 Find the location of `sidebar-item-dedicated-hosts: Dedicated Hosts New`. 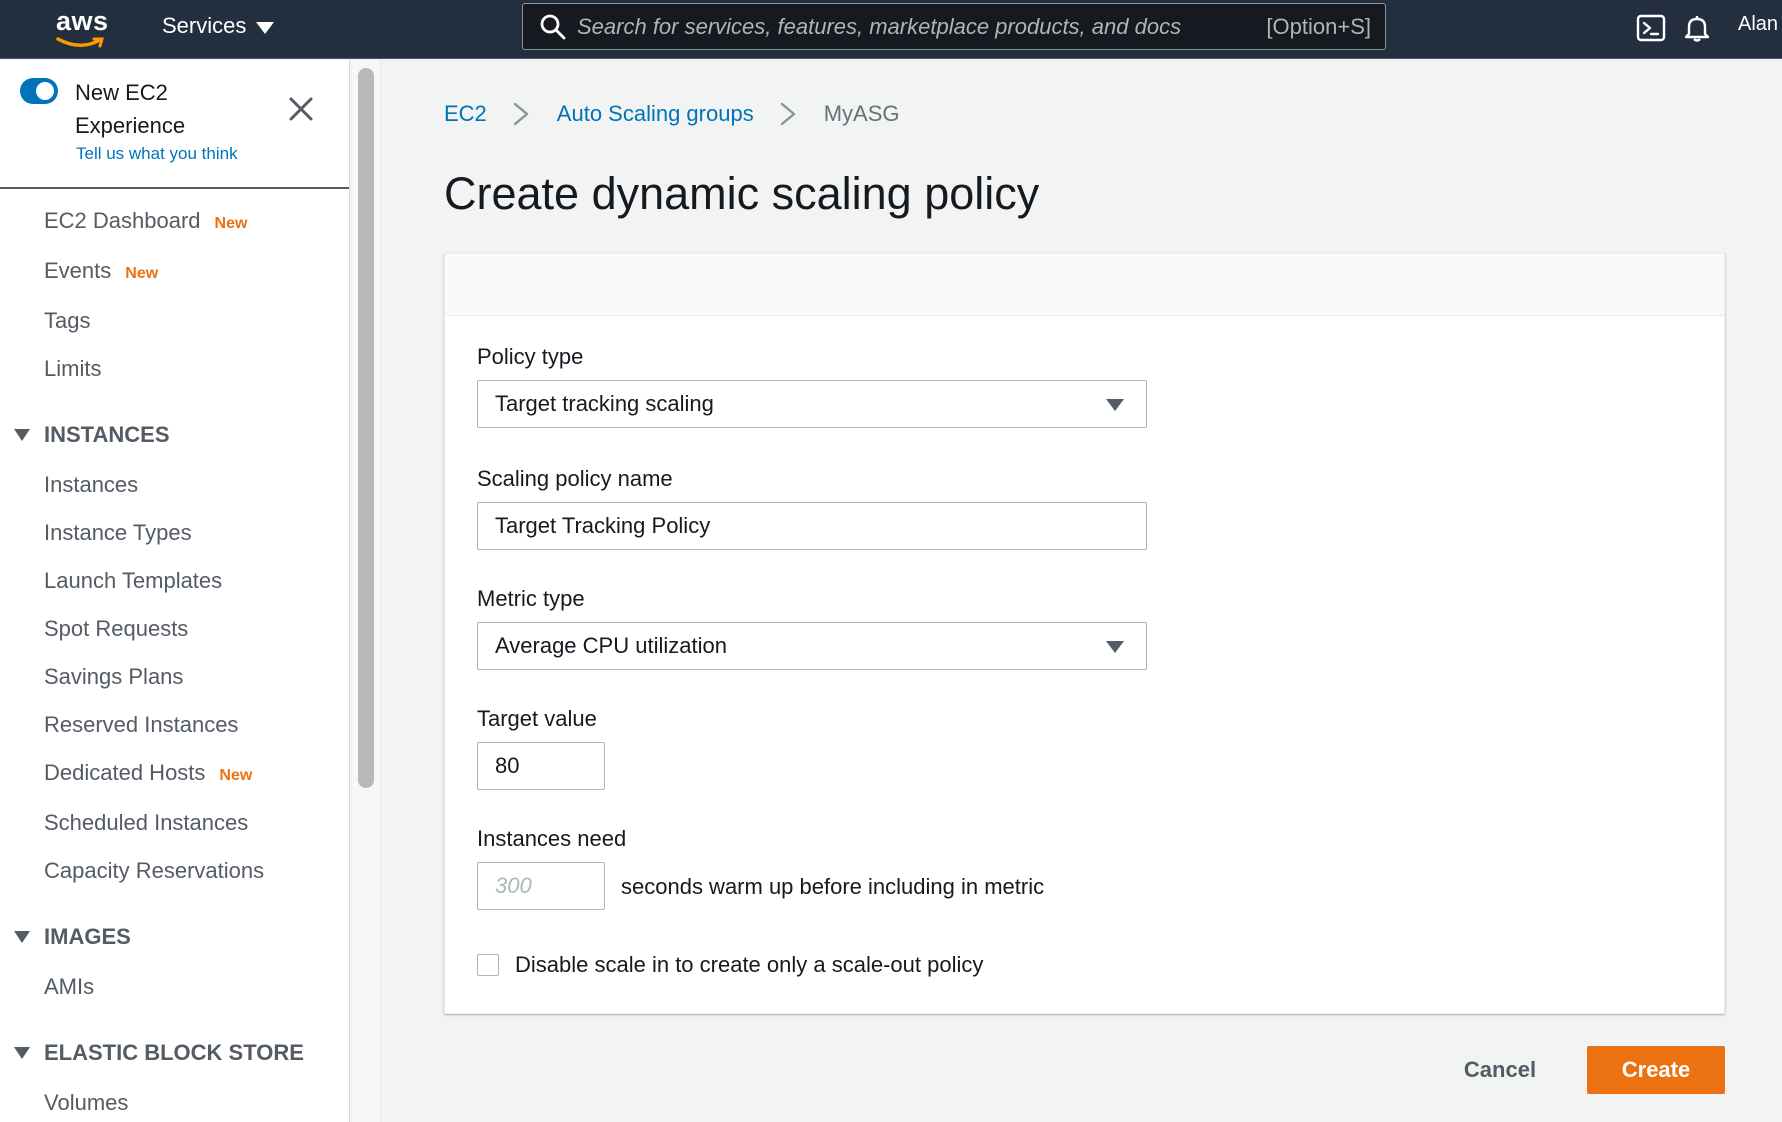

sidebar-item-dedicated-hosts: Dedicated Hosts New is located at coordinates (148, 773).